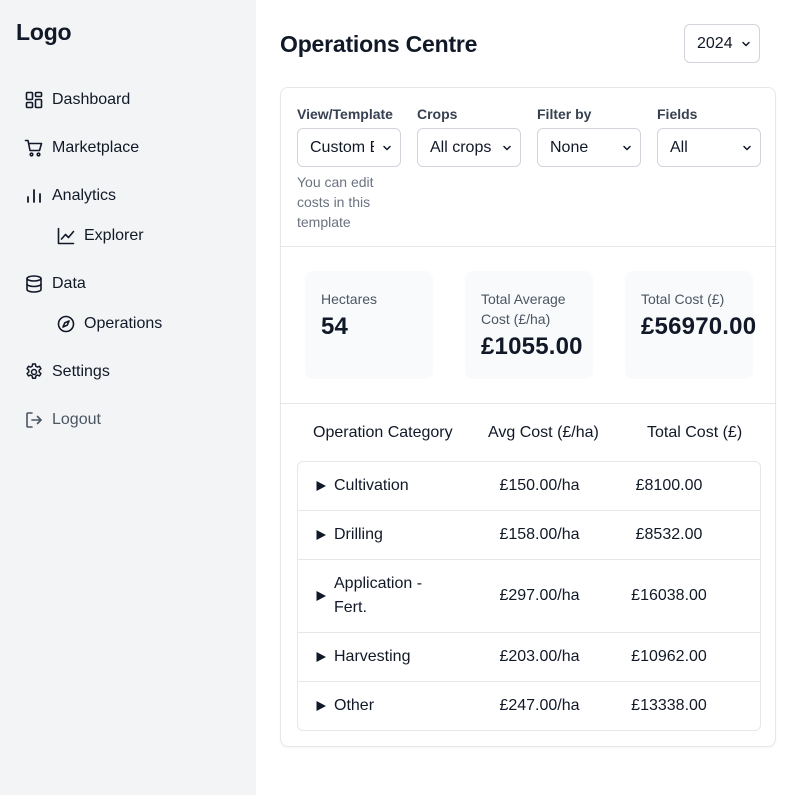  I want to click on sidebar-item-settings: Settings, so click(67, 372).